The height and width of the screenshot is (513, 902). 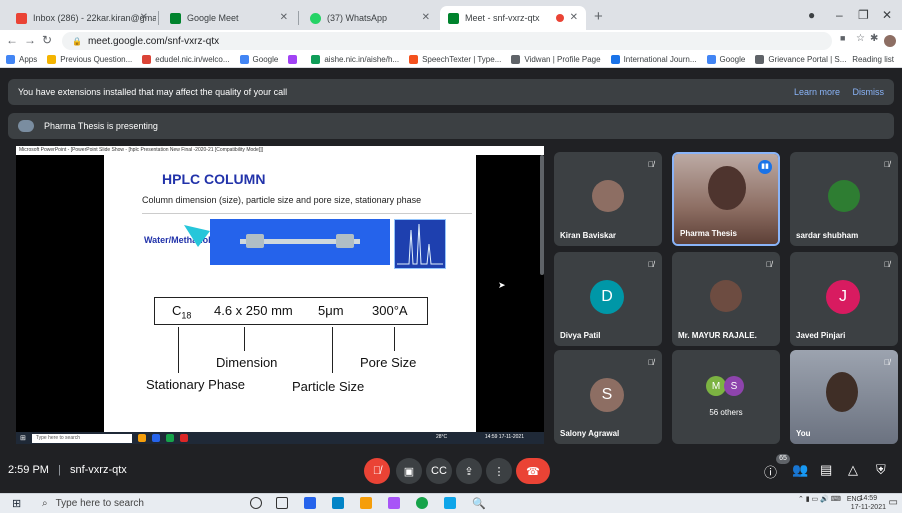 I want to click on maximize-icon: ❐, so click(x=863, y=15).